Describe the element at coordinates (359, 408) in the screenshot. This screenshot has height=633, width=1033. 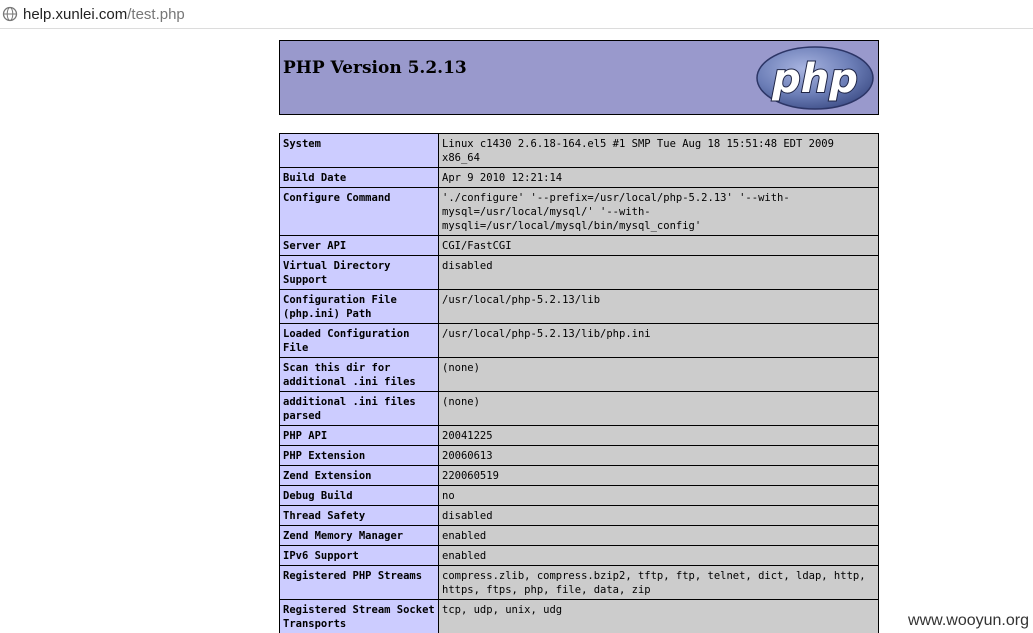
I see `row-label: additional .ini files parsed` at that location.